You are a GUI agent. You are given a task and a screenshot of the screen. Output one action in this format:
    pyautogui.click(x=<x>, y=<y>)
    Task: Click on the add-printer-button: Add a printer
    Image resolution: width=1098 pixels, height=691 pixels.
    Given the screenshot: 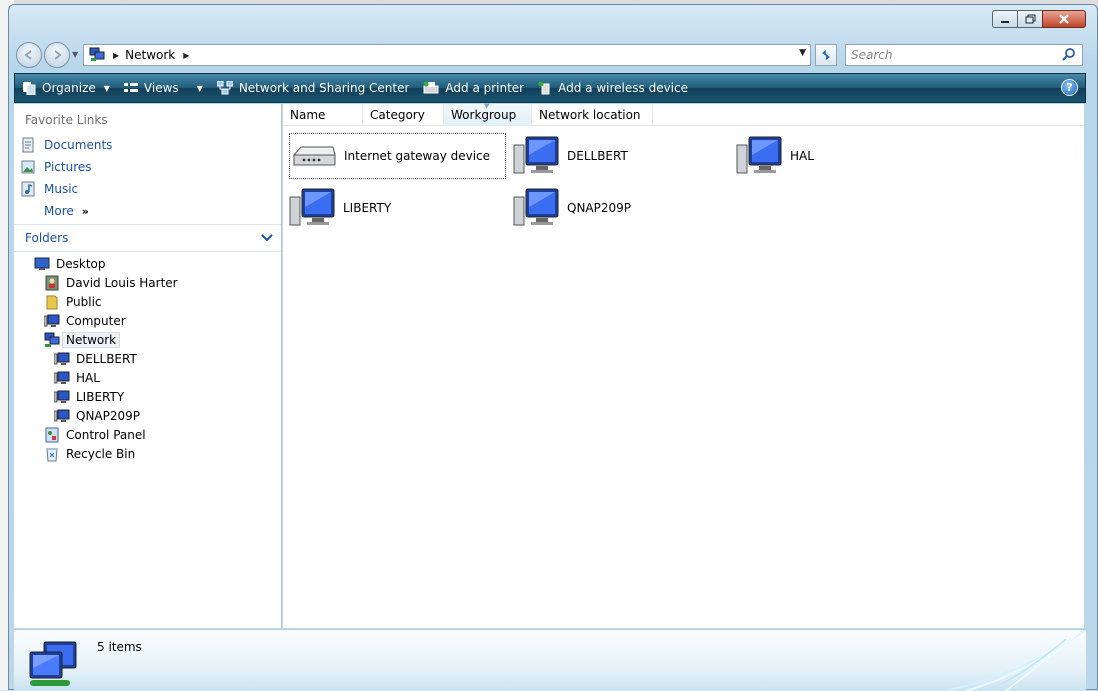 What is the action you would take?
    pyautogui.click(x=473, y=88)
    